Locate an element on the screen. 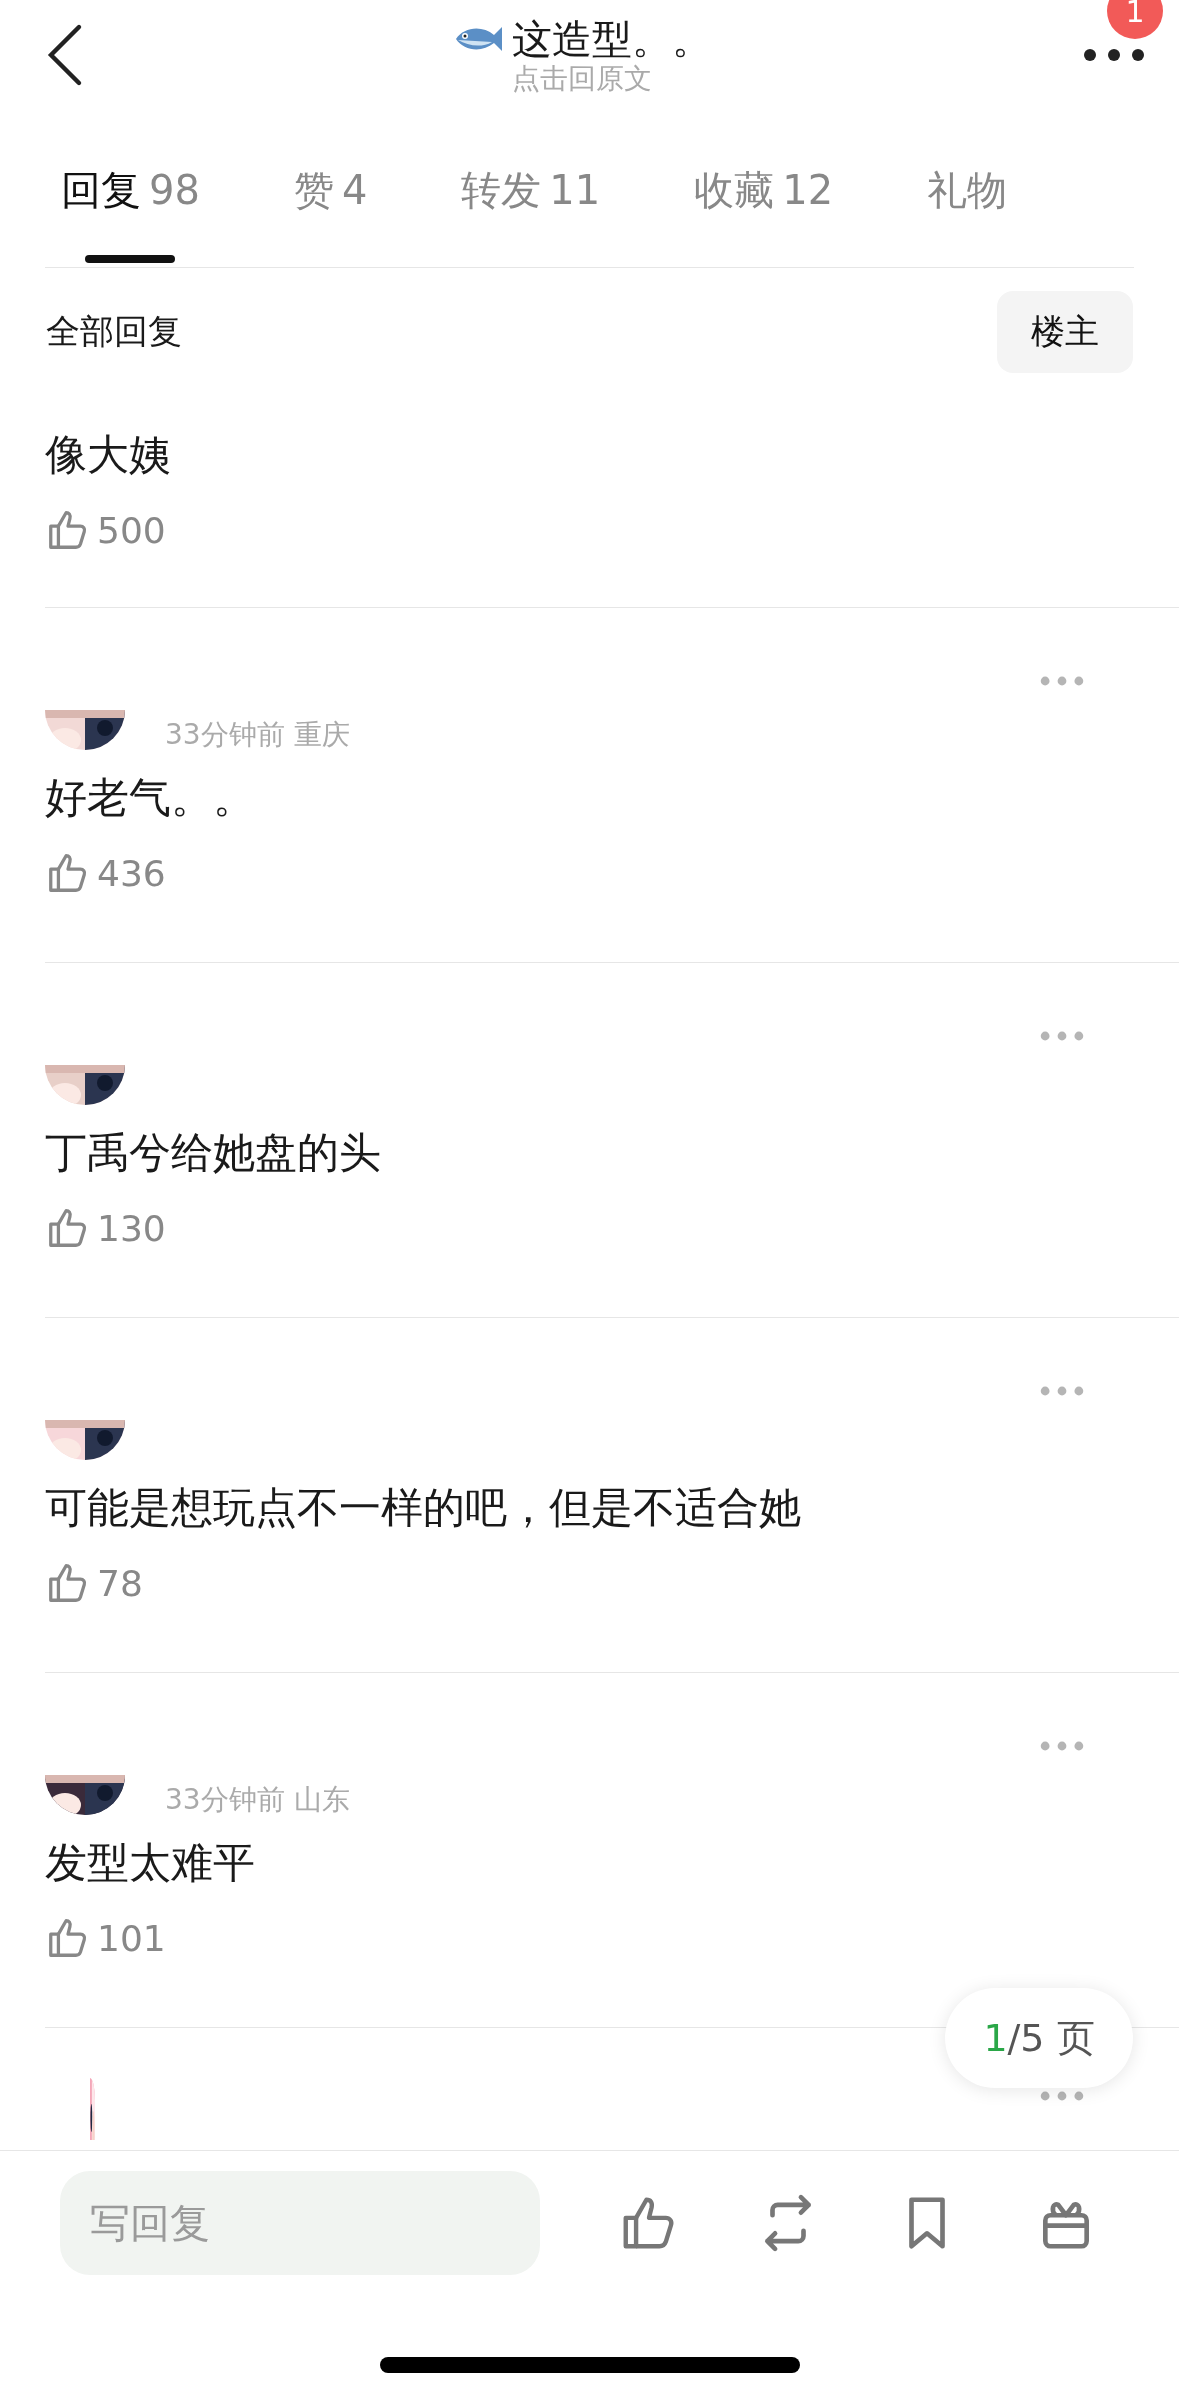  comment-text: 发型太难平 is located at coordinates (150, 1863).